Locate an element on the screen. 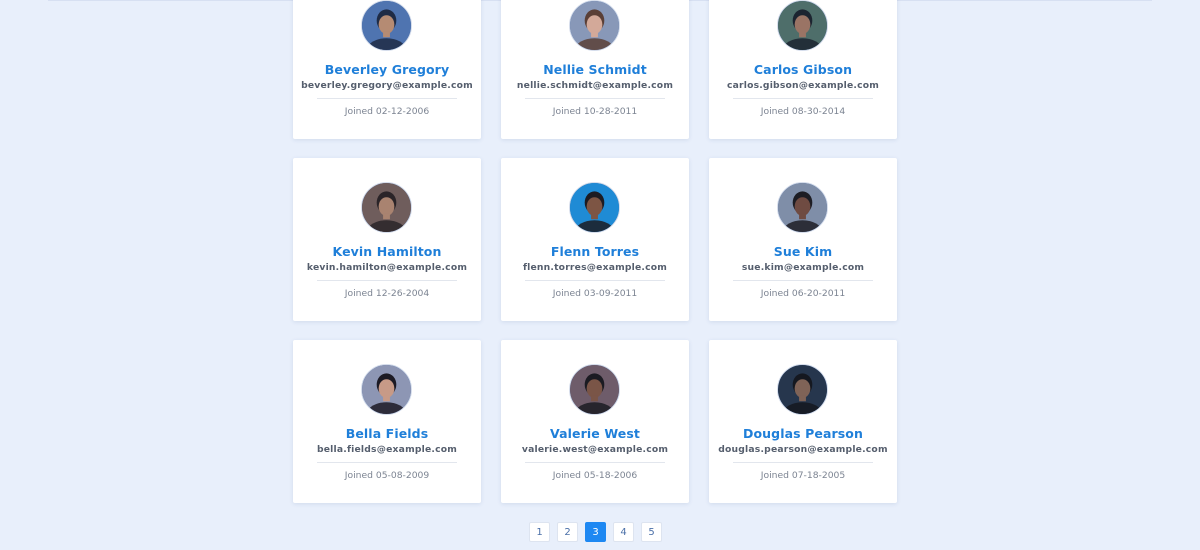 The width and height of the screenshot is (1200, 550). joined-date: Joined 05-08-2009 is located at coordinates (387, 475).